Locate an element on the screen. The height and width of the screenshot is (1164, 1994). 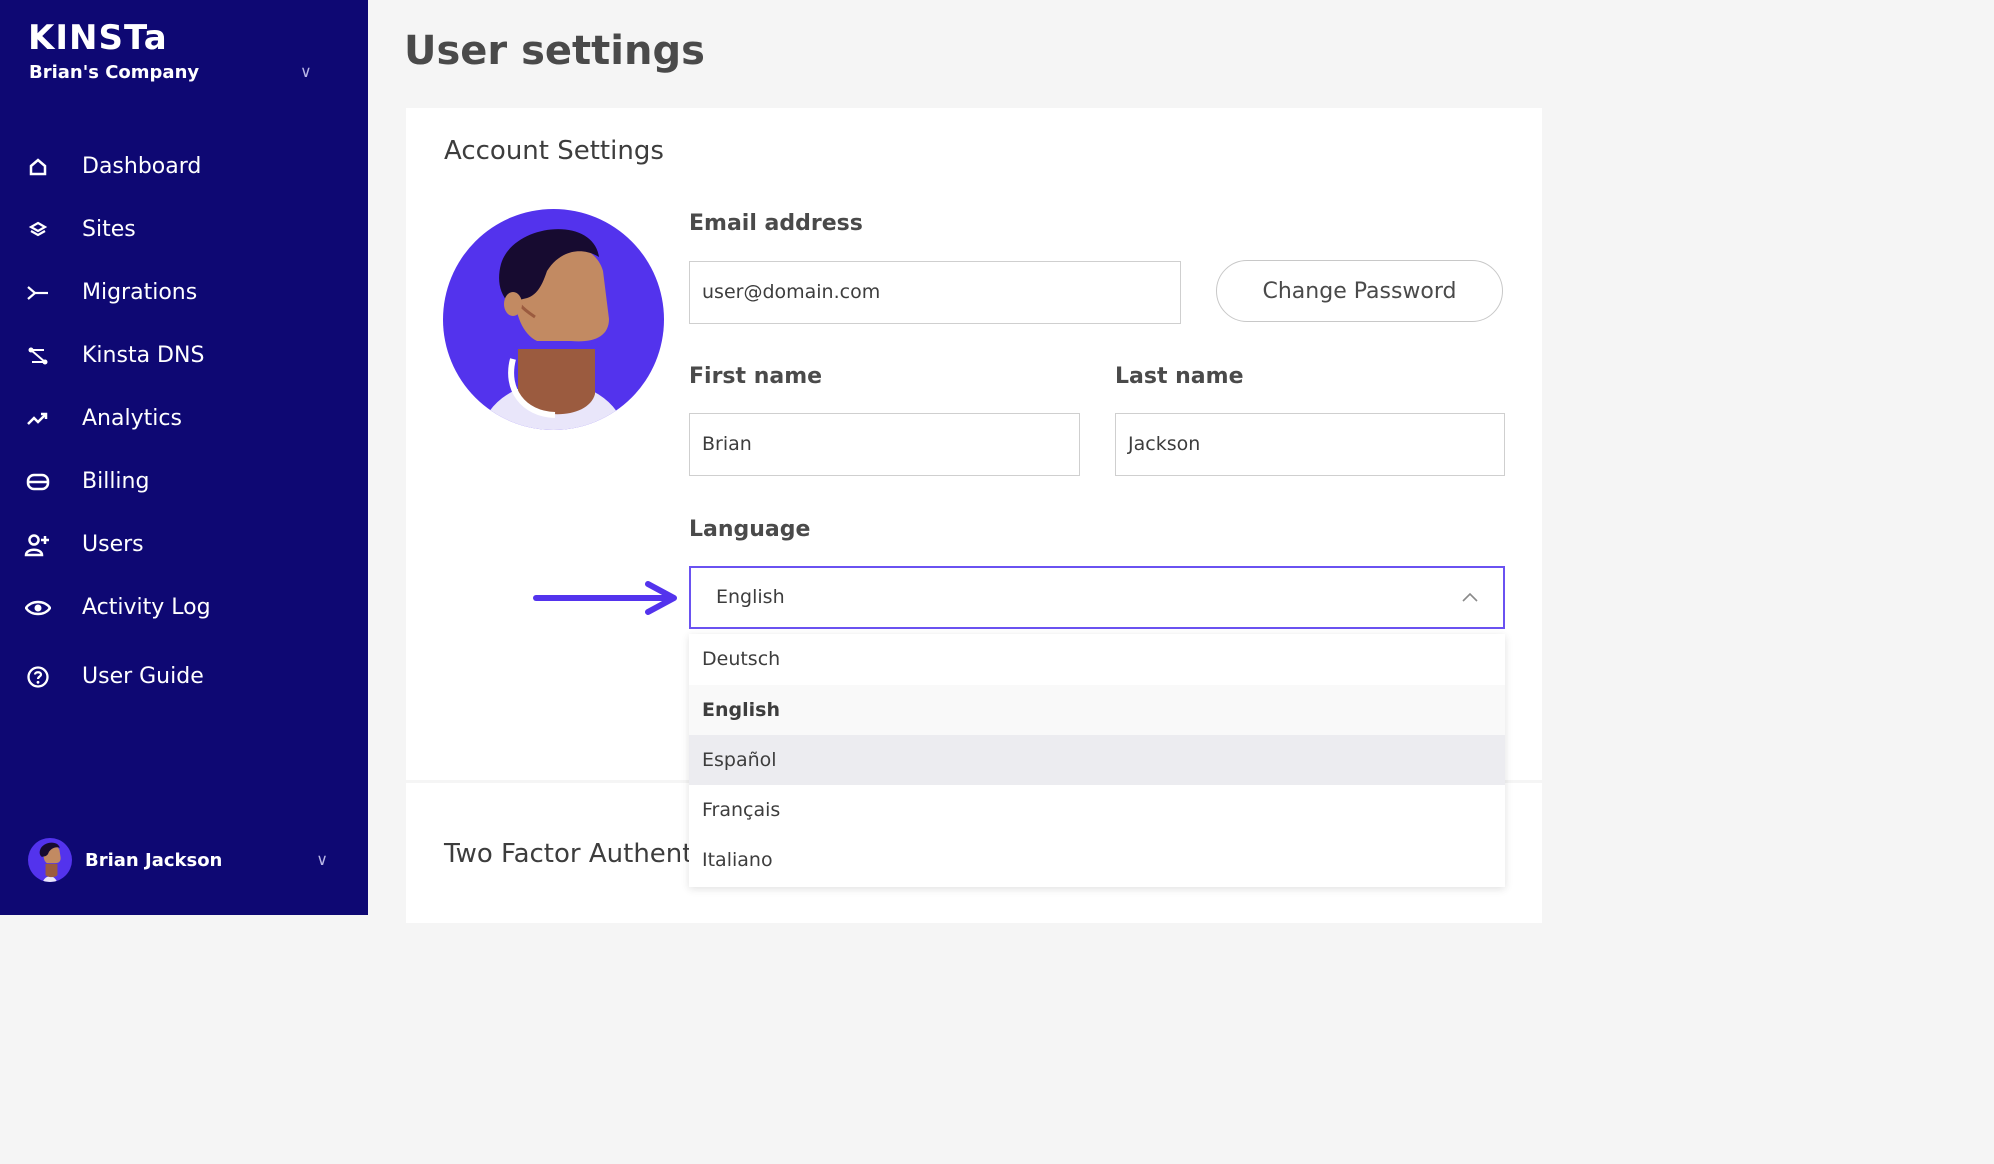
sidebar-item-migrations: Migrations is located at coordinates (184, 292).